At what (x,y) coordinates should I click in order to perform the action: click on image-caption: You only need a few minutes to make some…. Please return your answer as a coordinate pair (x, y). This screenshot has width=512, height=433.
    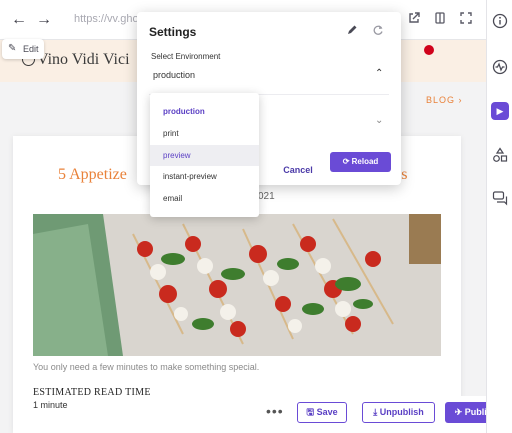
    Looking at the image, I should click on (146, 367).